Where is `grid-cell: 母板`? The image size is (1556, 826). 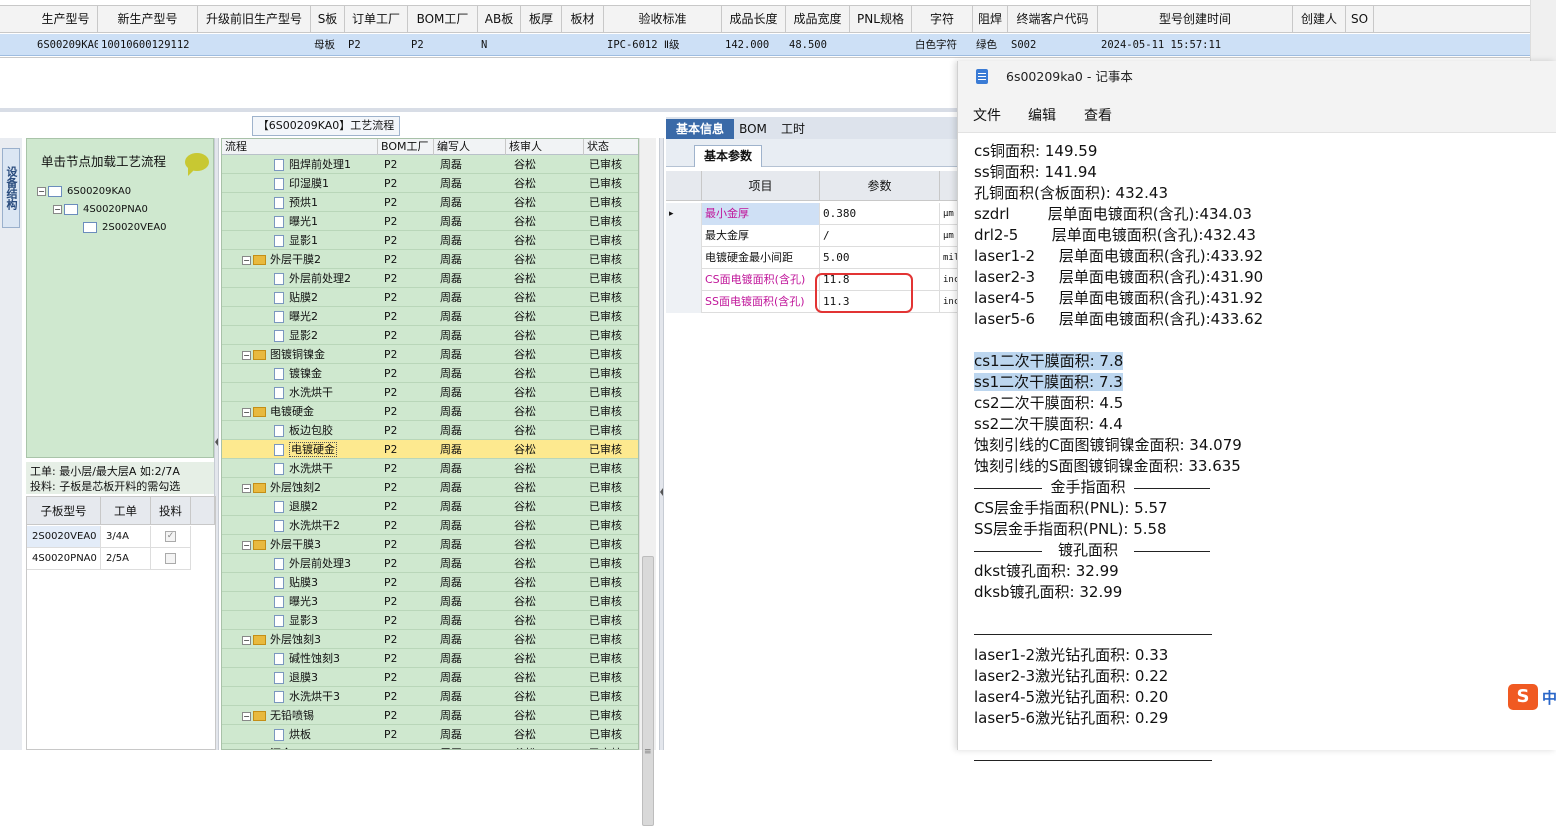
grid-cell: 母板 is located at coordinates (328, 45).